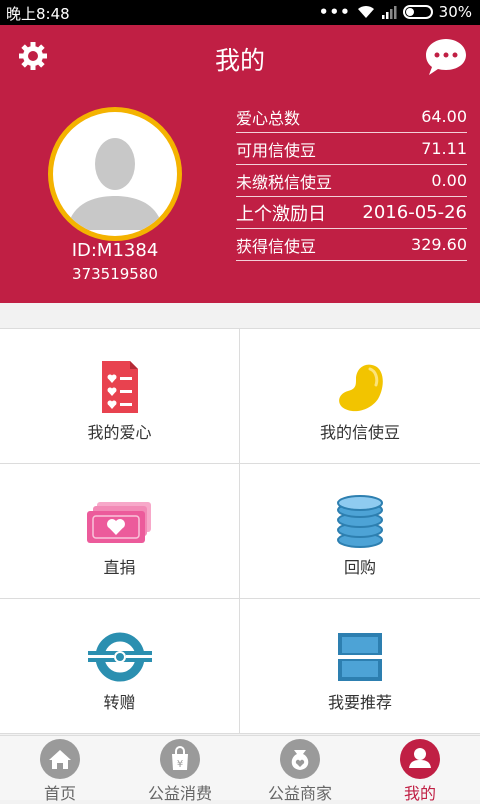 This screenshot has height=804, width=480. Describe the element at coordinates (360, 657) in the screenshot. I see `scan-icon` at that location.